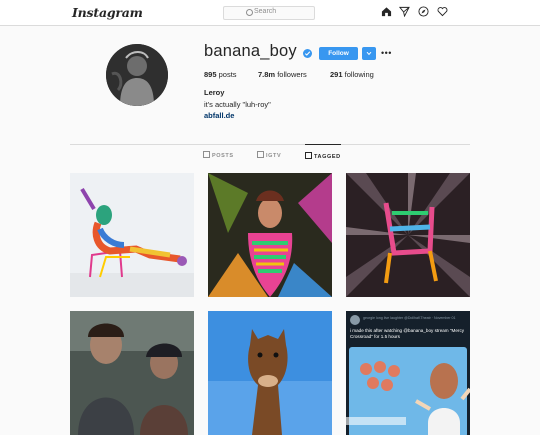  I want to click on top-navigation-bar: Instagram Search, so click(270, 13).